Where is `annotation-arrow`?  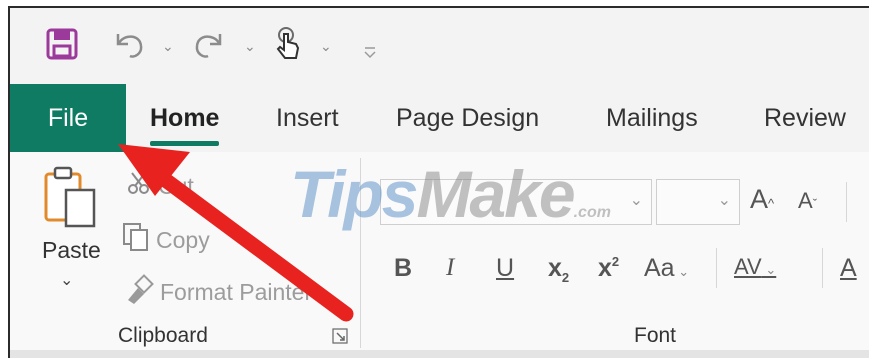 annotation-arrow is located at coordinates (236, 233).